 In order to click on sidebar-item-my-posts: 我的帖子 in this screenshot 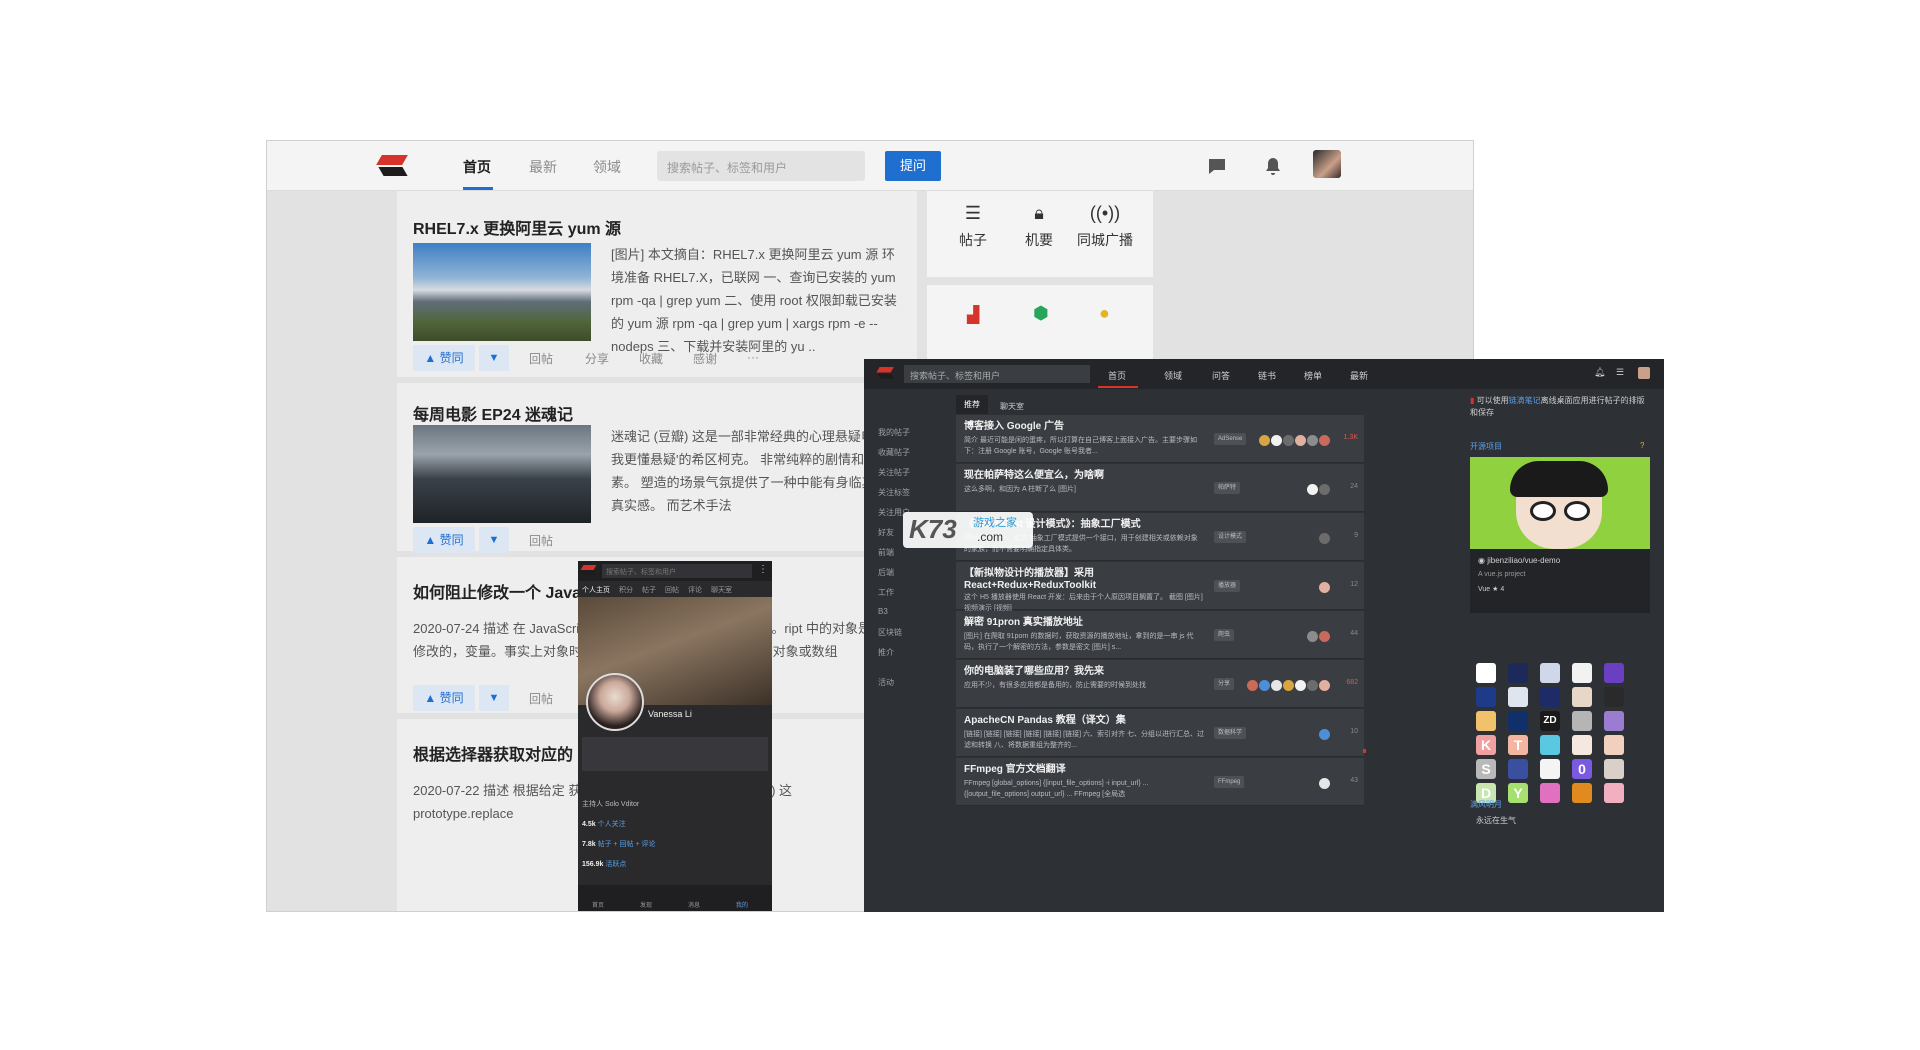, I will do `click(894, 432)`.